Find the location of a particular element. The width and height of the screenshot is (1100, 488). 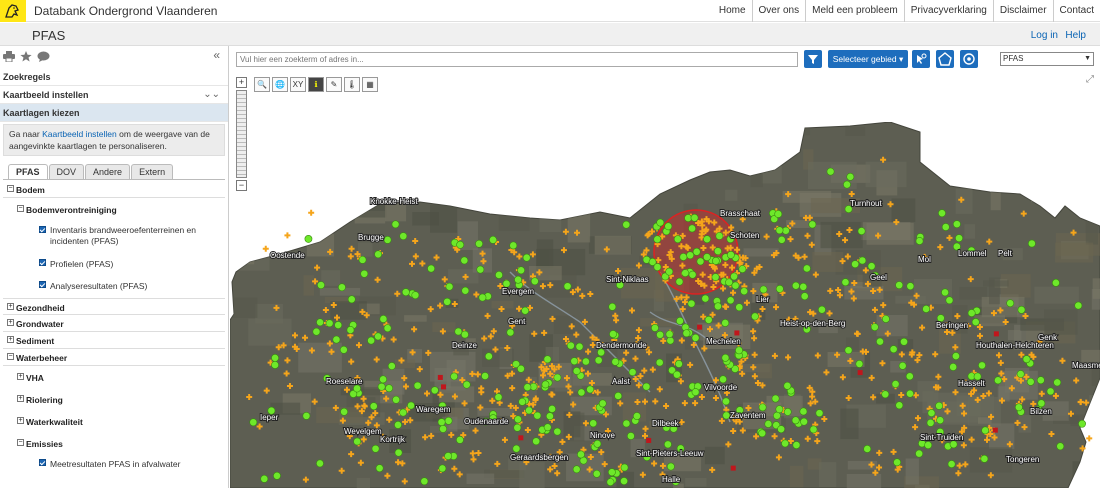

profile-tool-icon: 🌡 is located at coordinates (352, 84).